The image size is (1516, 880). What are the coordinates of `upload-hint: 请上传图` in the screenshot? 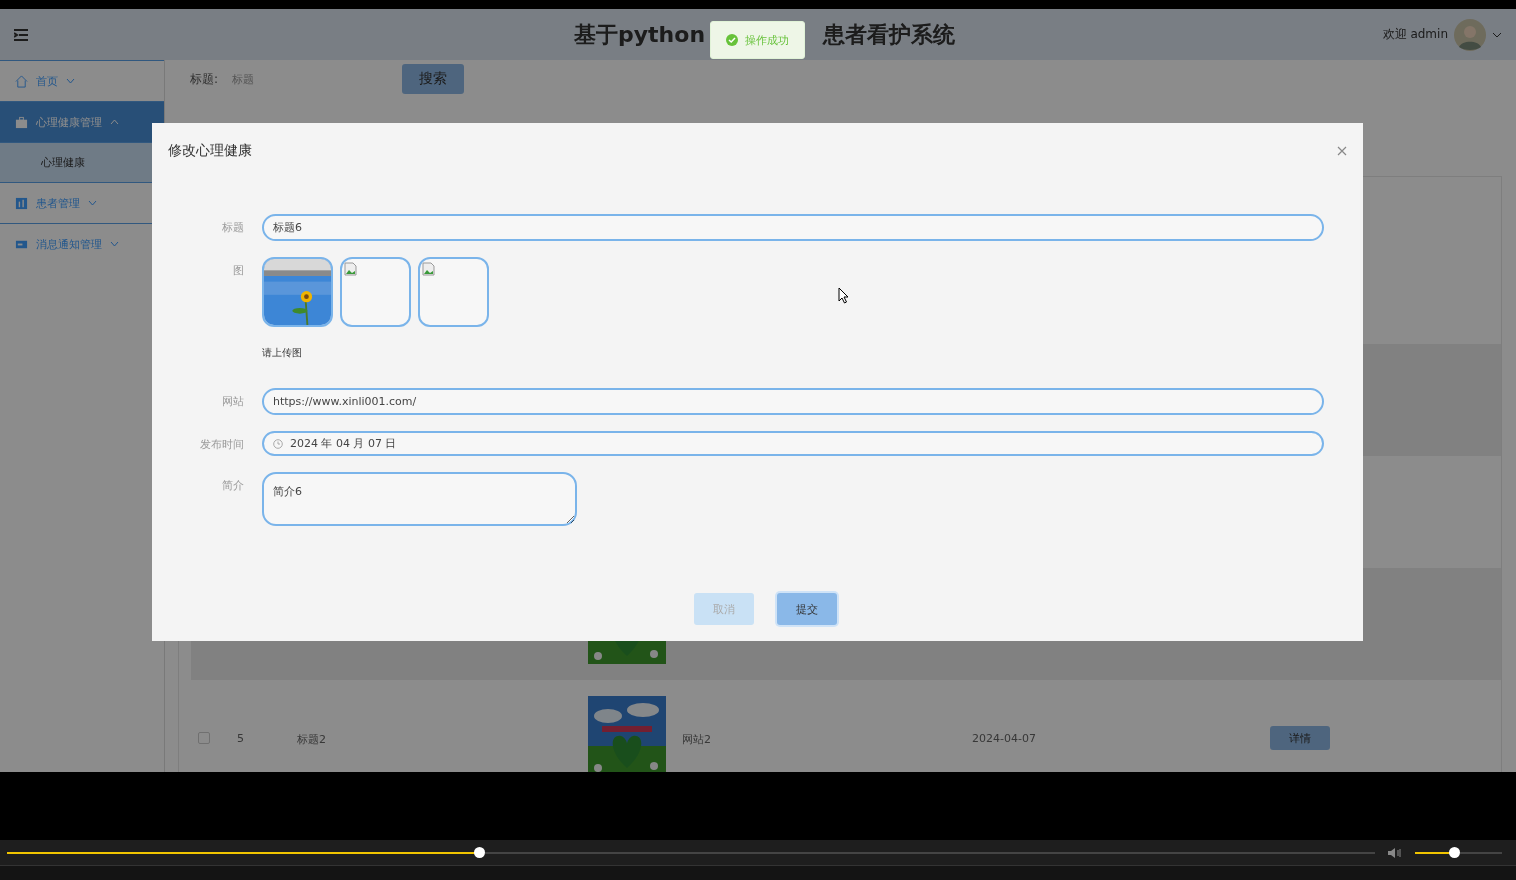 It's located at (282, 353).